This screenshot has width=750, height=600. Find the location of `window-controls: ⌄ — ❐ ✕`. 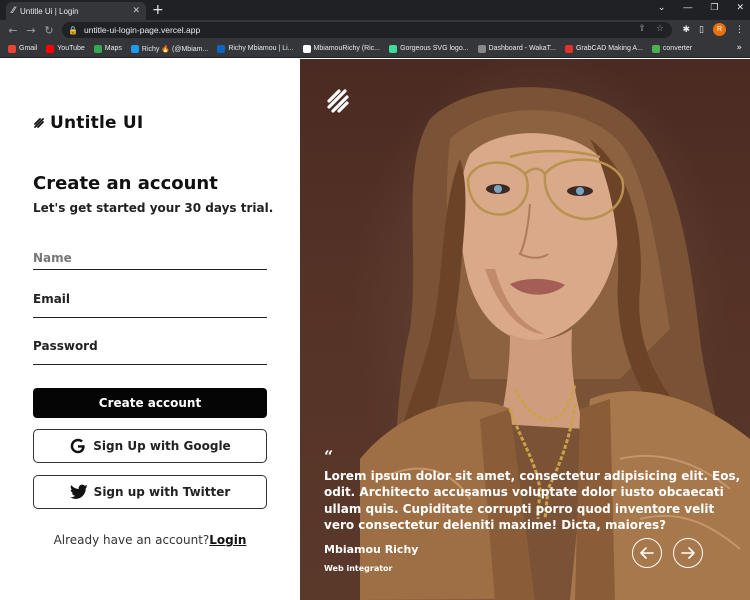

window-controls: ⌄ — ❐ ✕ is located at coordinates (701, 7).